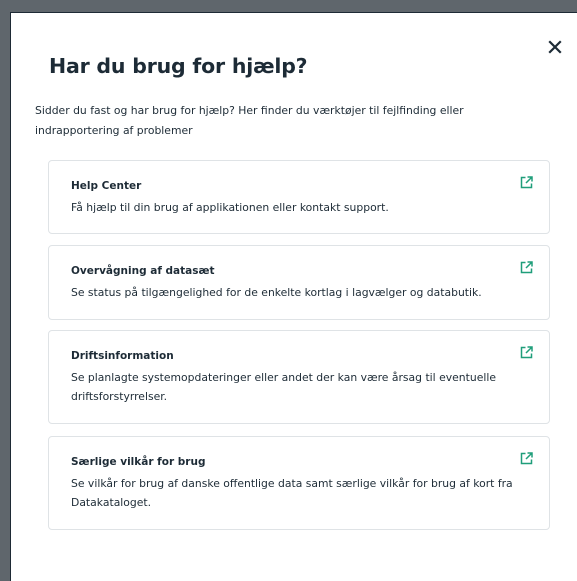 This screenshot has width=577, height=581. Describe the element at coordinates (143, 271) in the screenshot. I see `card-title: Overvågning af datasæt` at that location.